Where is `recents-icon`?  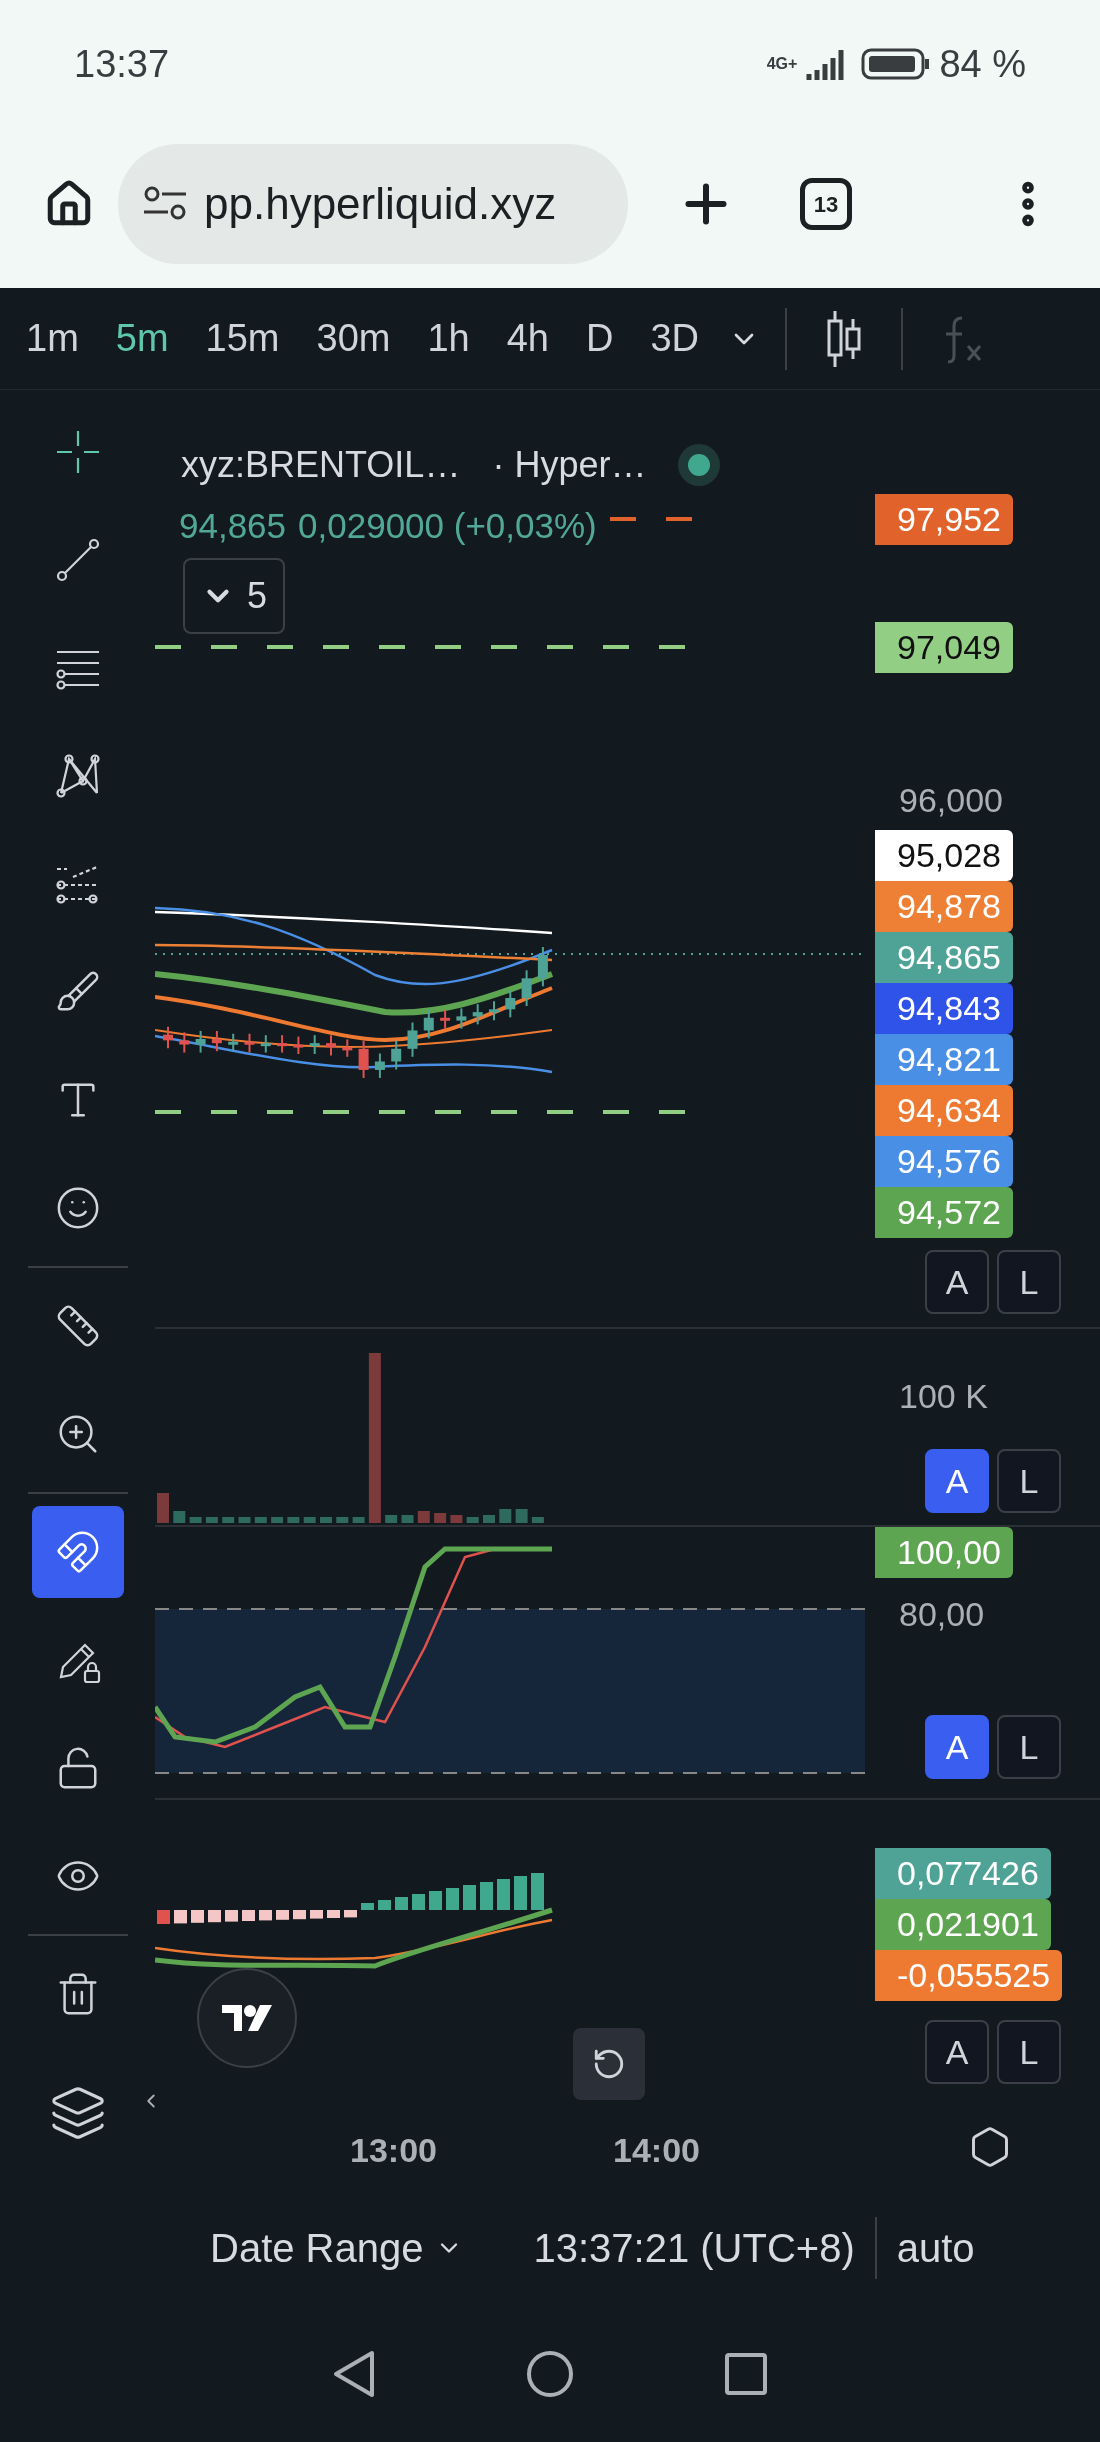
recents-icon is located at coordinates (746, 2373).